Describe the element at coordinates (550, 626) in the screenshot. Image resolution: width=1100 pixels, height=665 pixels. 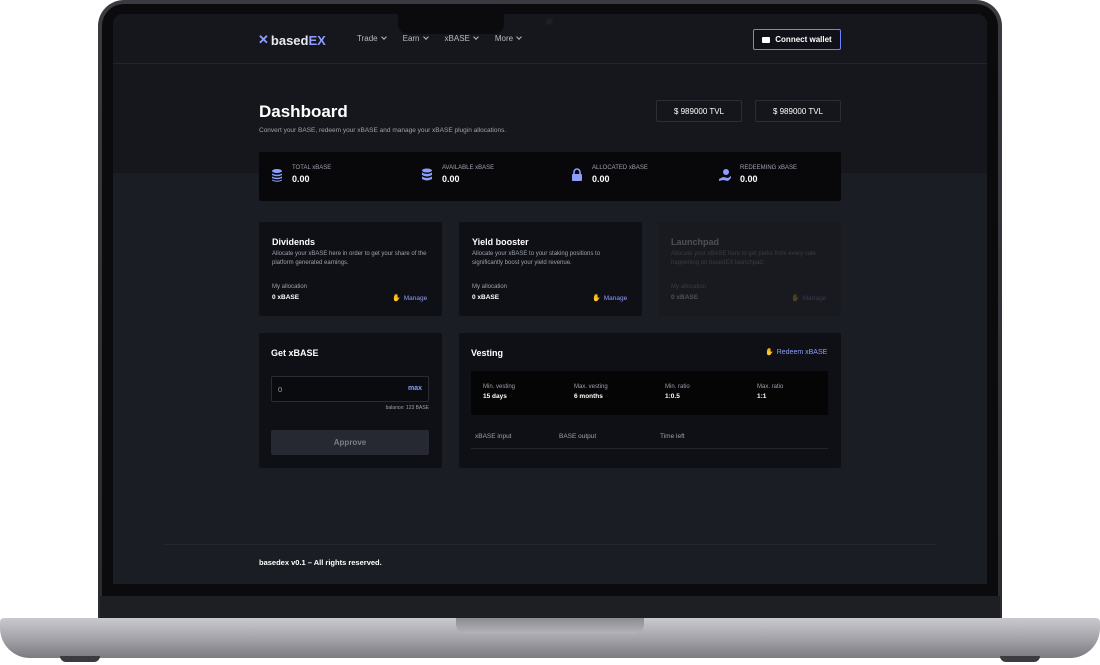
I see `base-notch` at that location.